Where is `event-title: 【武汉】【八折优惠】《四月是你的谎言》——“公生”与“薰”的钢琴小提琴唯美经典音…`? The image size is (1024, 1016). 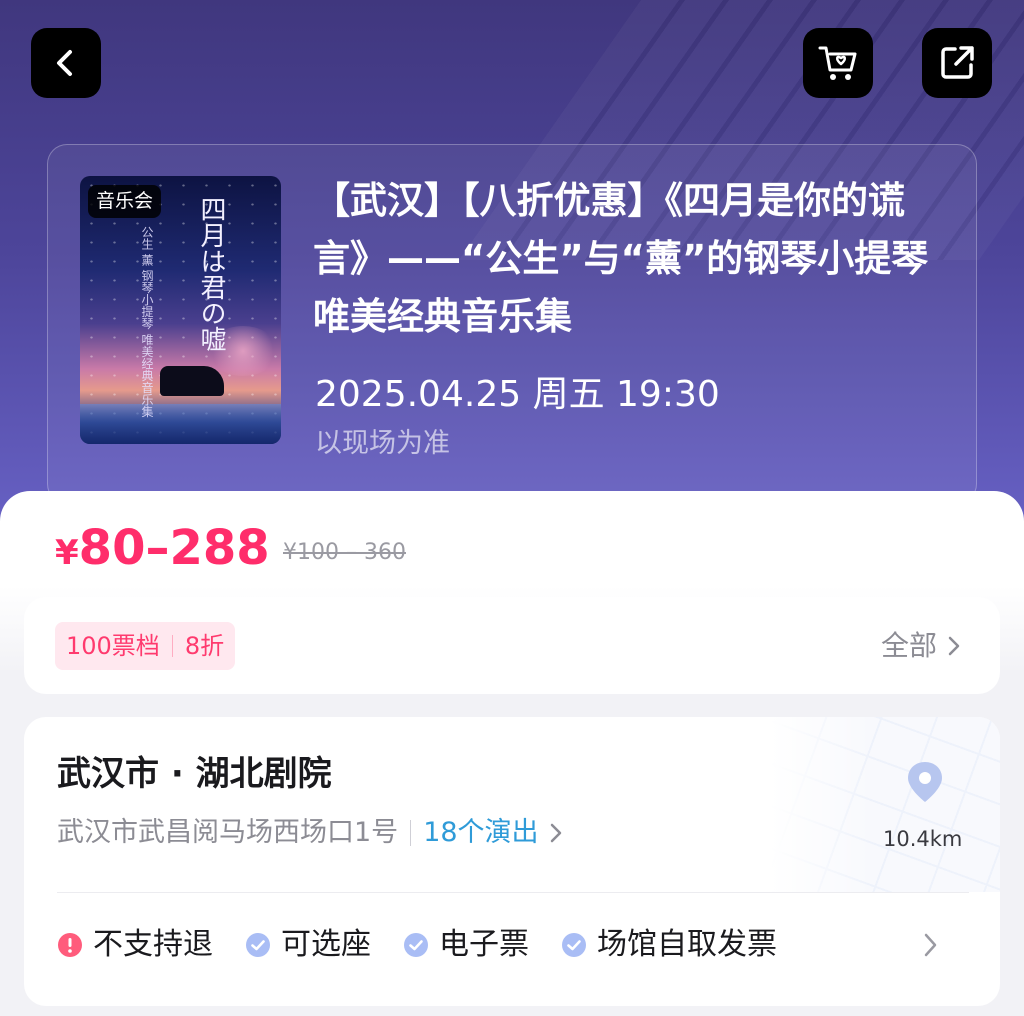 event-title: 【武汉】【八折优惠】《四月是你的谎言》——“公生”与“薰”的钢琴小提琴唯美经典音… is located at coordinates (621, 258).